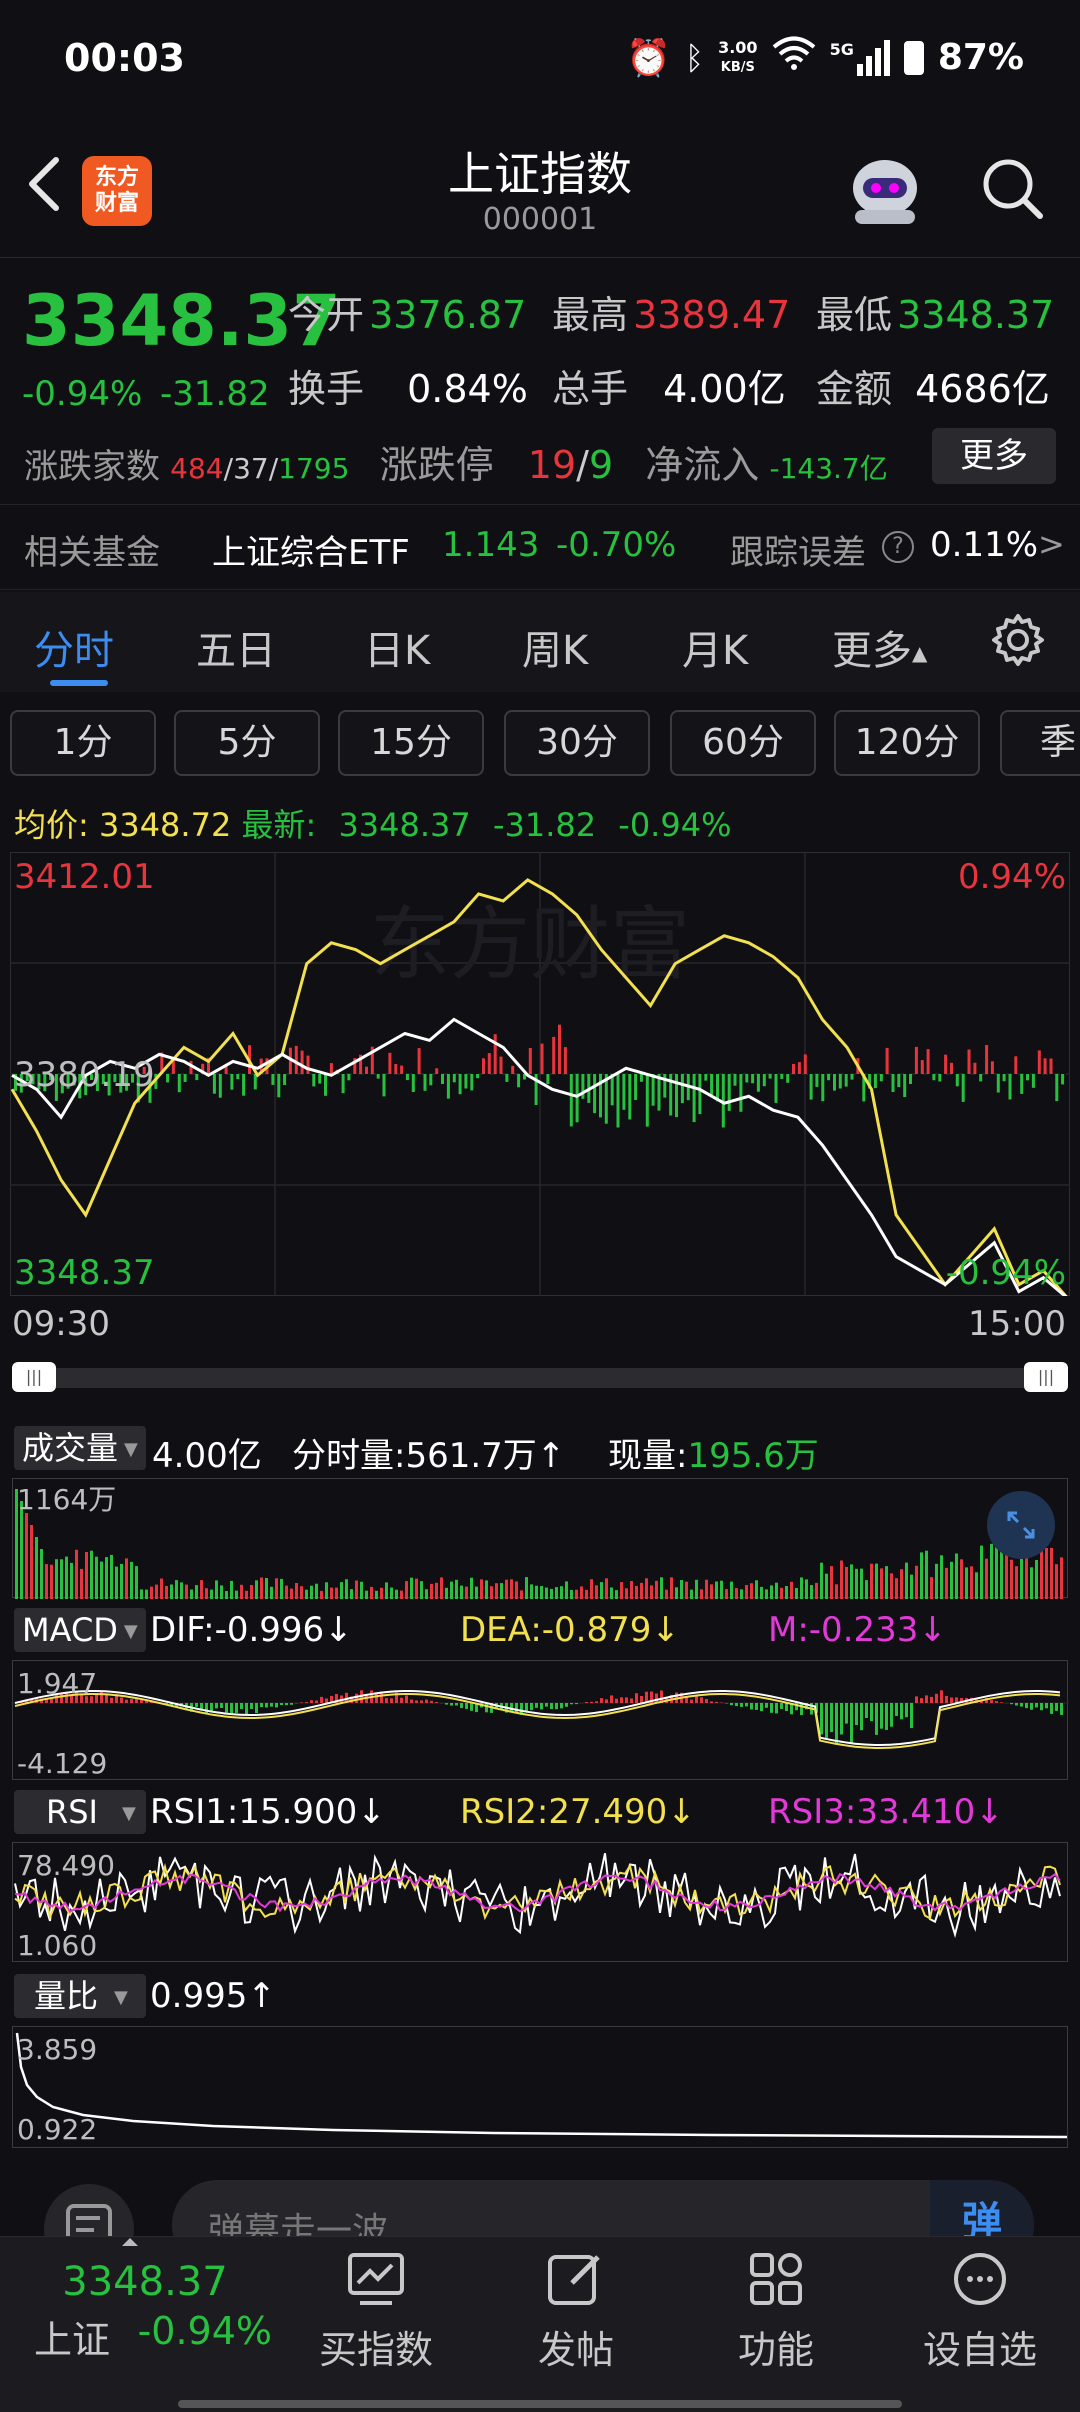  Describe the element at coordinates (1046, 1377) in the screenshot. I see `slider-right-handle: |||` at that location.